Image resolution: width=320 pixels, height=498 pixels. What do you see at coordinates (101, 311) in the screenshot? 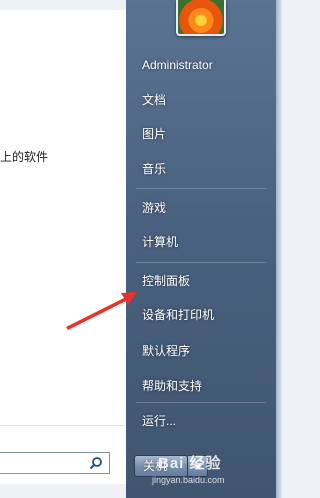
I see `annotation-arrow-icon` at bounding box center [101, 311].